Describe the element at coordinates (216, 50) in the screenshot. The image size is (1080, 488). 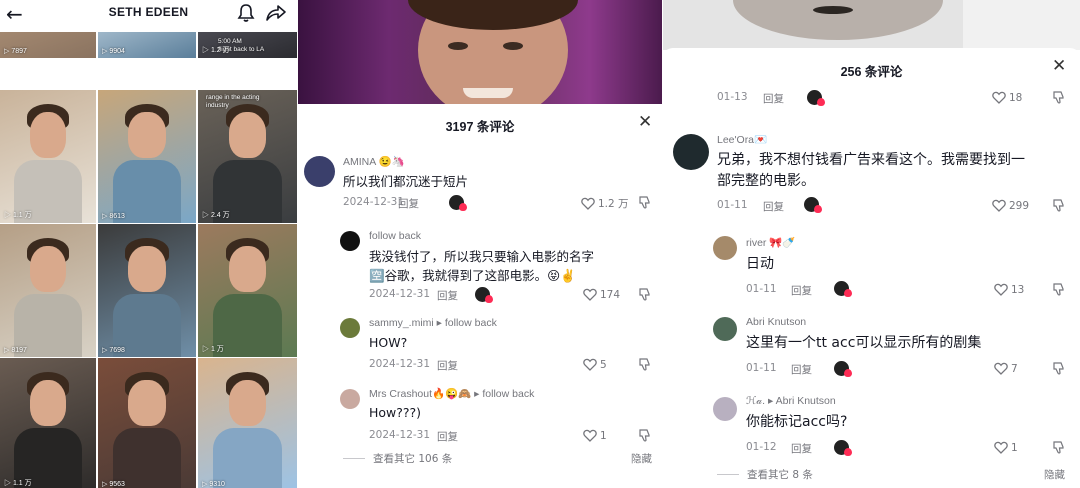
I see `view-count: ▷ 1.2 万` at that location.